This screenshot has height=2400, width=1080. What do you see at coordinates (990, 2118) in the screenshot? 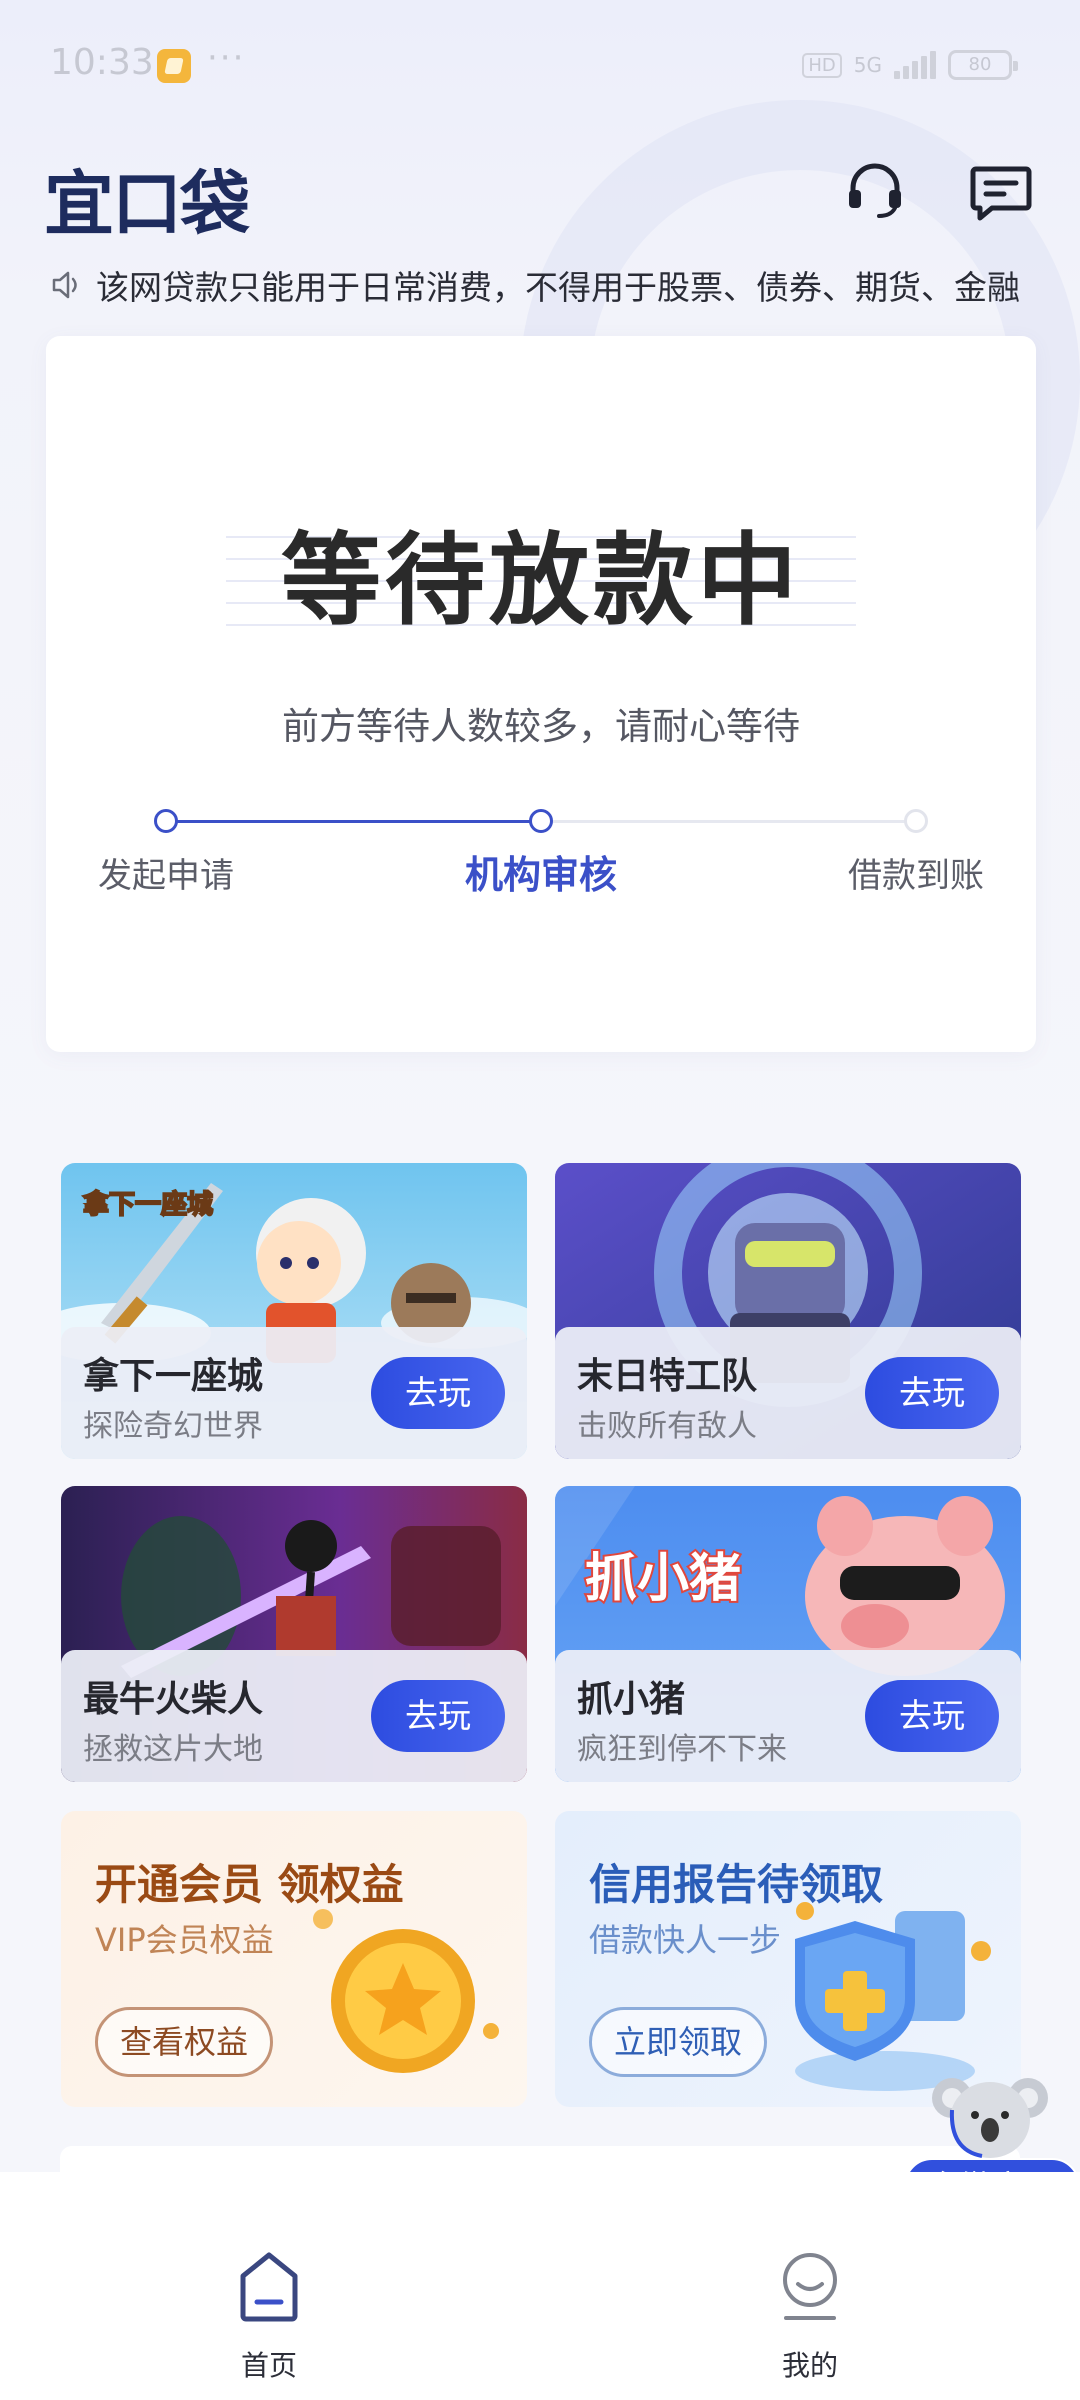
I see `koala-mascot-icon` at bounding box center [990, 2118].